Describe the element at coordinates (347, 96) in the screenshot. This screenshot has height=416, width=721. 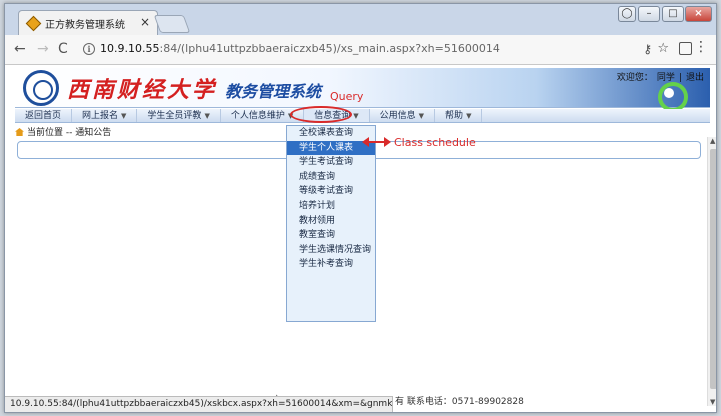
I see `query-annotation-label: Query` at that location.